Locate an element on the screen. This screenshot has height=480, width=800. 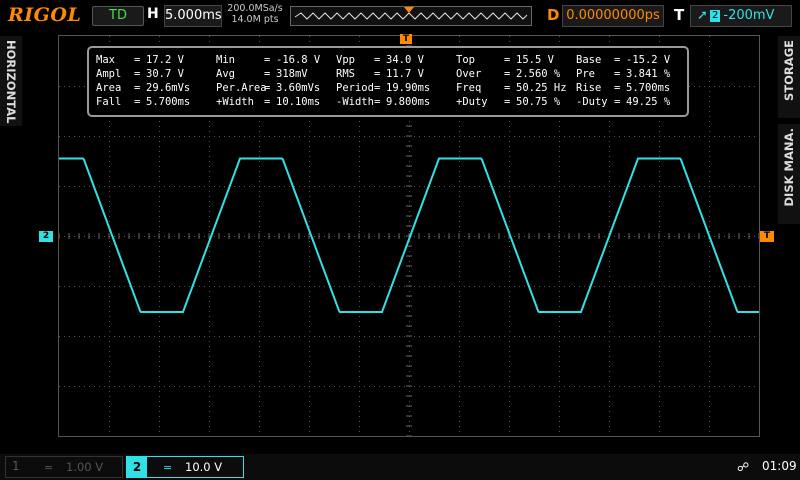
measurement-value: 19.90ms is located at coordinates (408, 88).